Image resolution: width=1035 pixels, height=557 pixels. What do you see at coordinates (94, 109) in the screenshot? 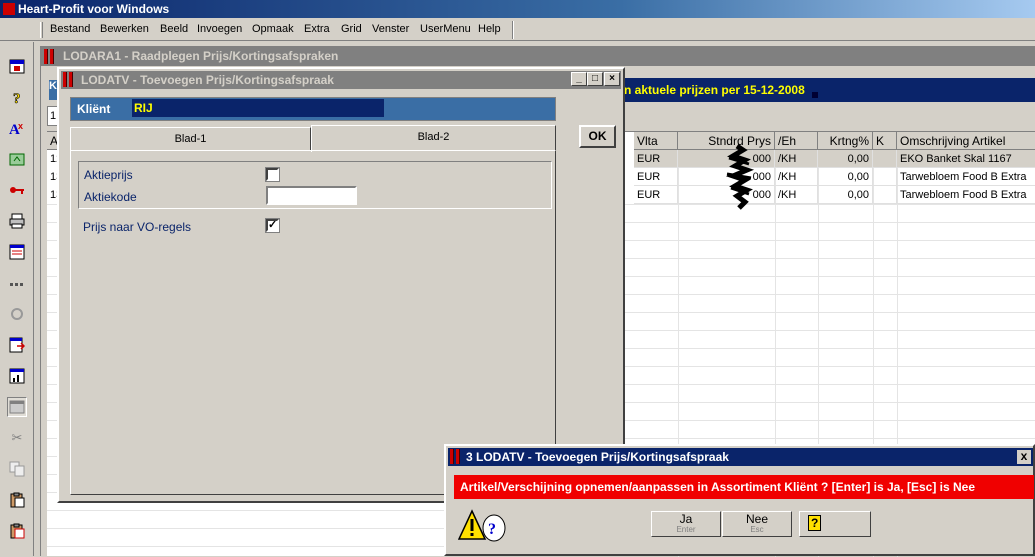
I see `client-label: Kliënt` at bounding box center [94, 109].